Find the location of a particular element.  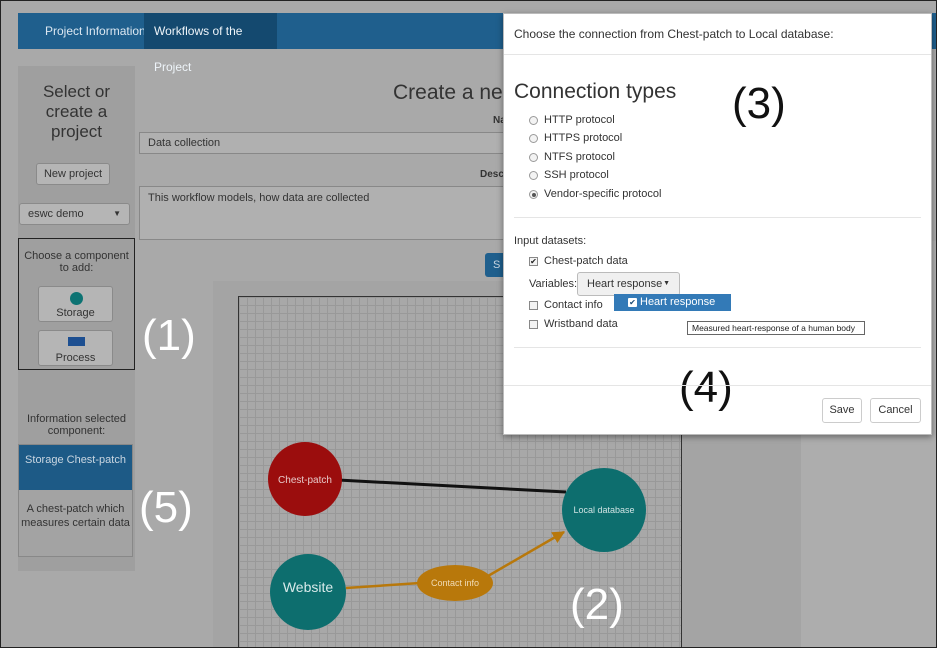

workflow-name-input: Data collection is located at coordinates (324, 143).